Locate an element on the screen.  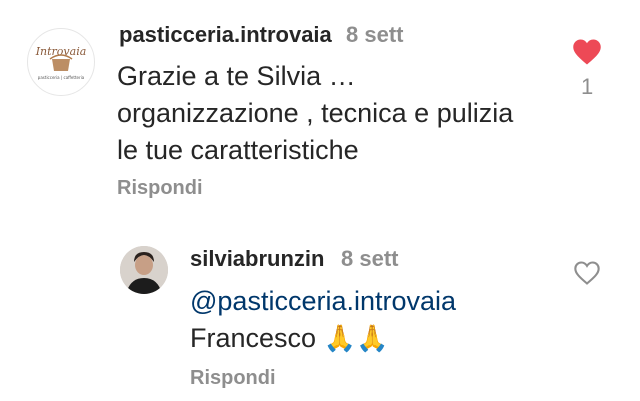
comment-line-text: Francesco is located at coordinates (253, 338).